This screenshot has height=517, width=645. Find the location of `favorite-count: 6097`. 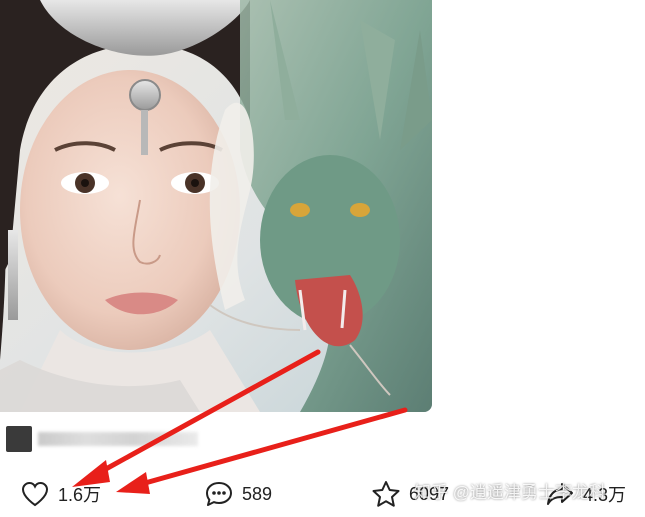

favorite-count: 6097 is located at coordinates (429, 493).